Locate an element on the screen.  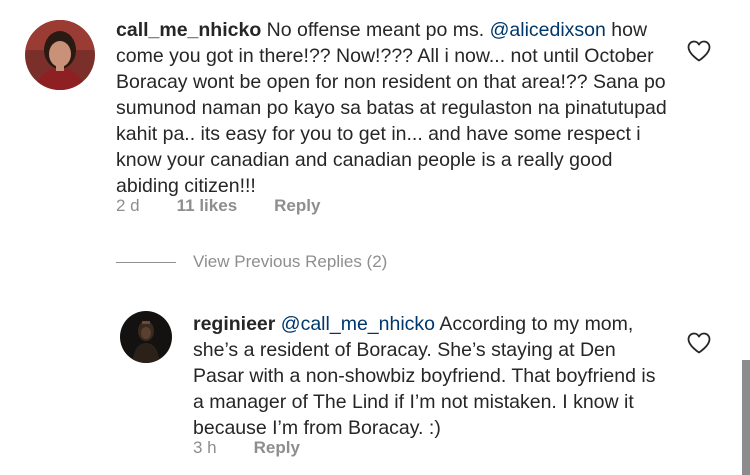
comment-mention-link: @alicedixson is located at coordinates (548, 30).